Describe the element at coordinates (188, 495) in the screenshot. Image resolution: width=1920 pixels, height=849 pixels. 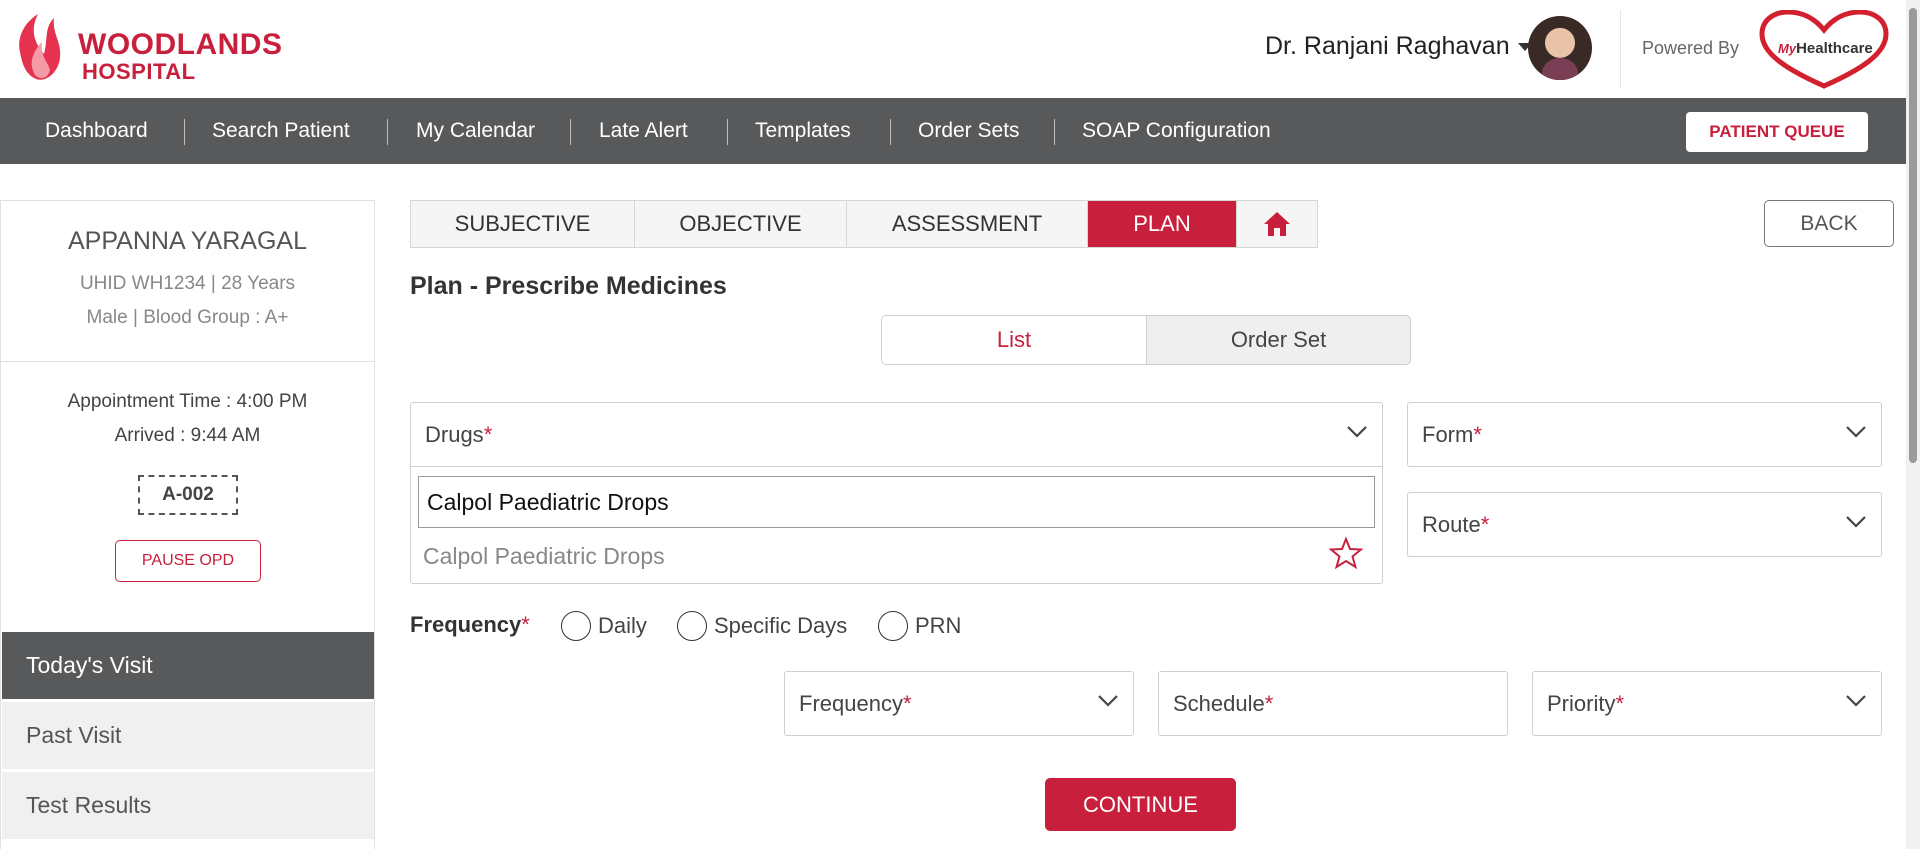
I see `token-badge: A-002` at that location.